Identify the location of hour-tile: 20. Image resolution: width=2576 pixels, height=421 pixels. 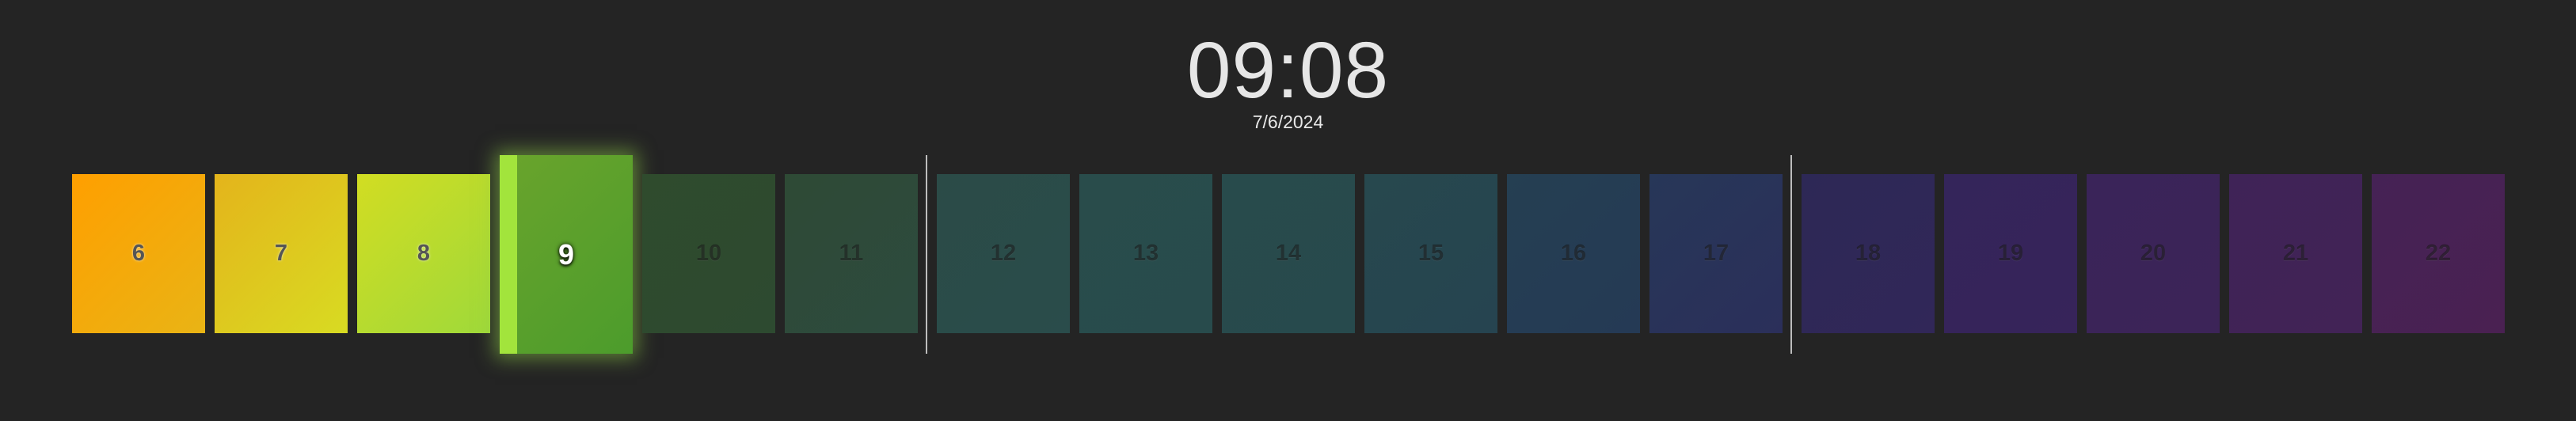
(2153, 253).